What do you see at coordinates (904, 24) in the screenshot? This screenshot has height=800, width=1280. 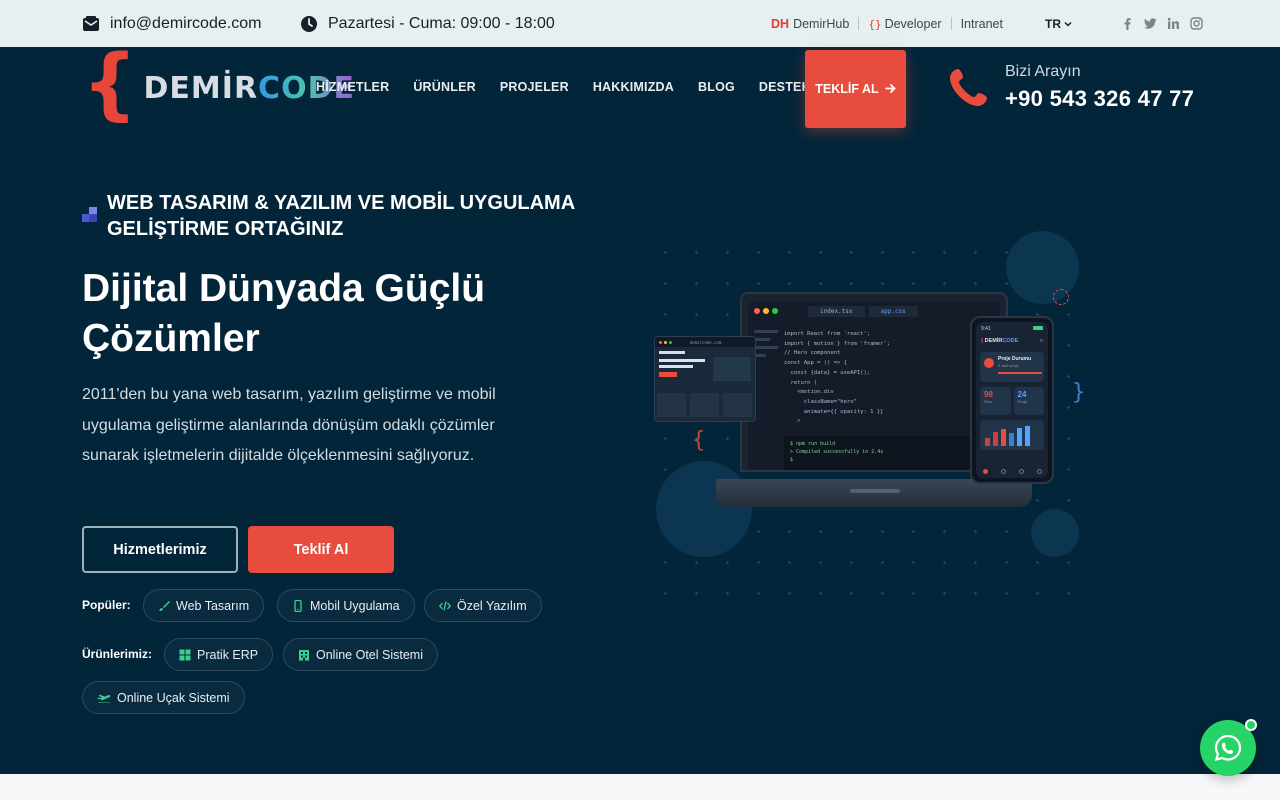 I see `developer-link: {} Developer` at bounding box center [904, 24].